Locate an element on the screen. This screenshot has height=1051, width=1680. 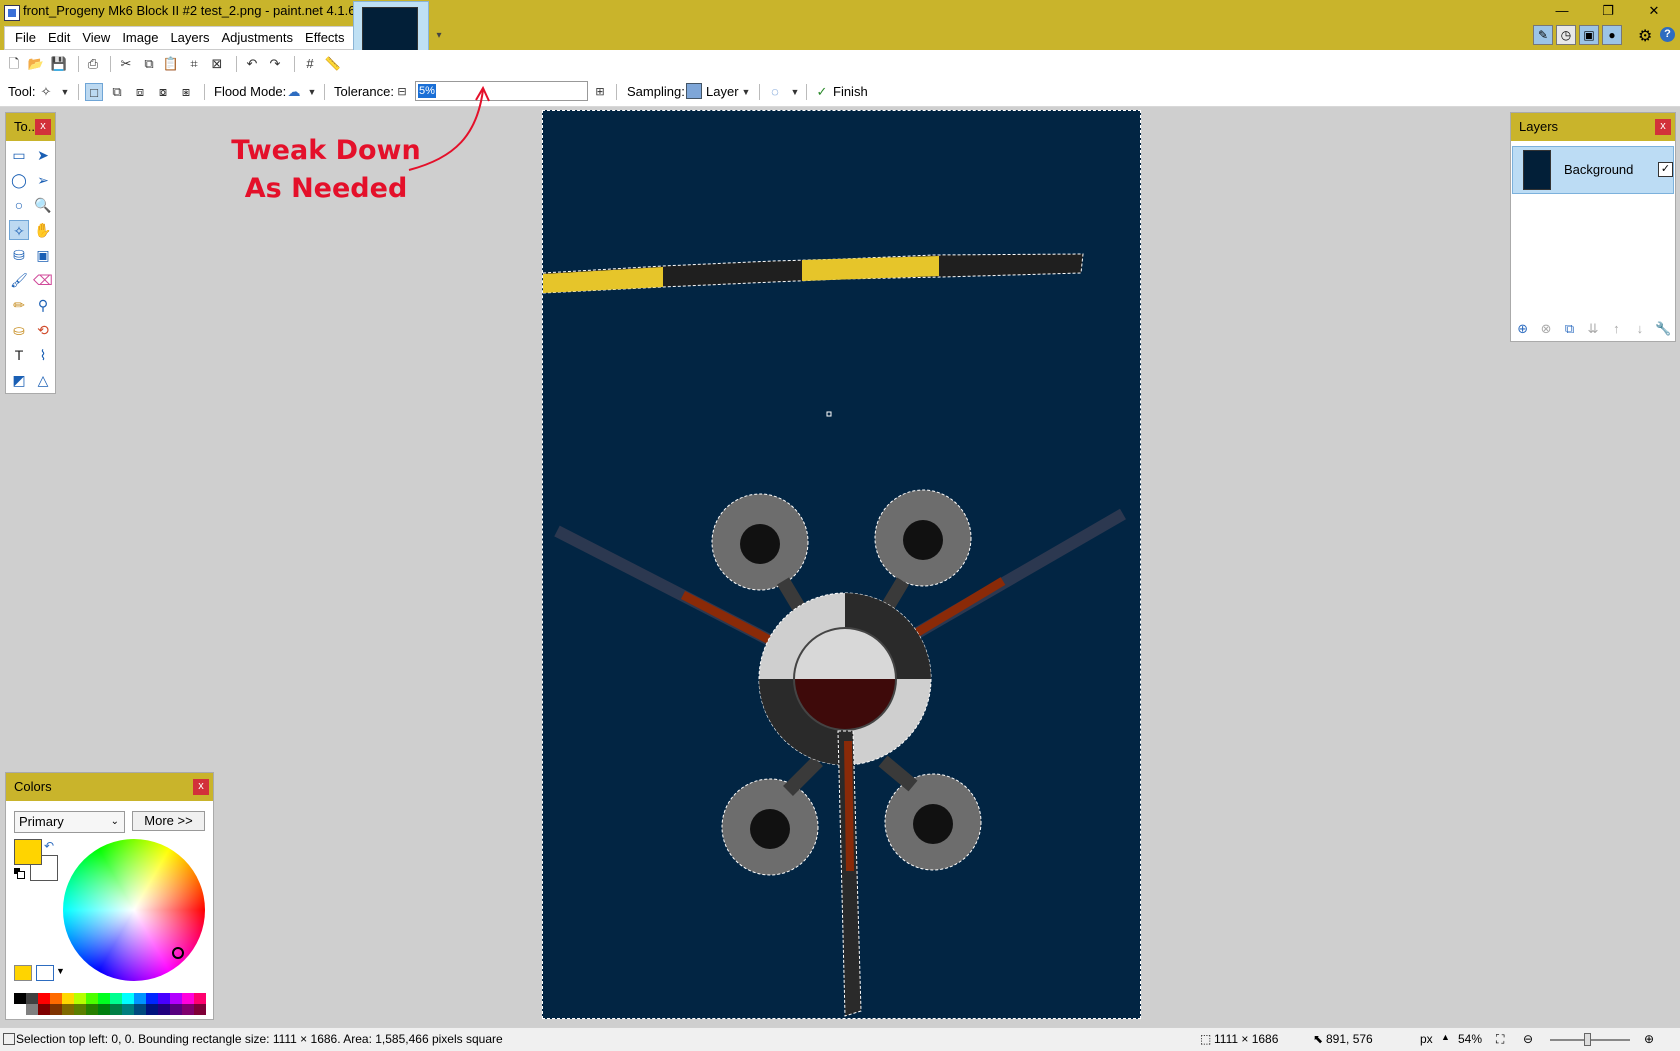
color-wheel-marker is located at coordinates (178, 953).